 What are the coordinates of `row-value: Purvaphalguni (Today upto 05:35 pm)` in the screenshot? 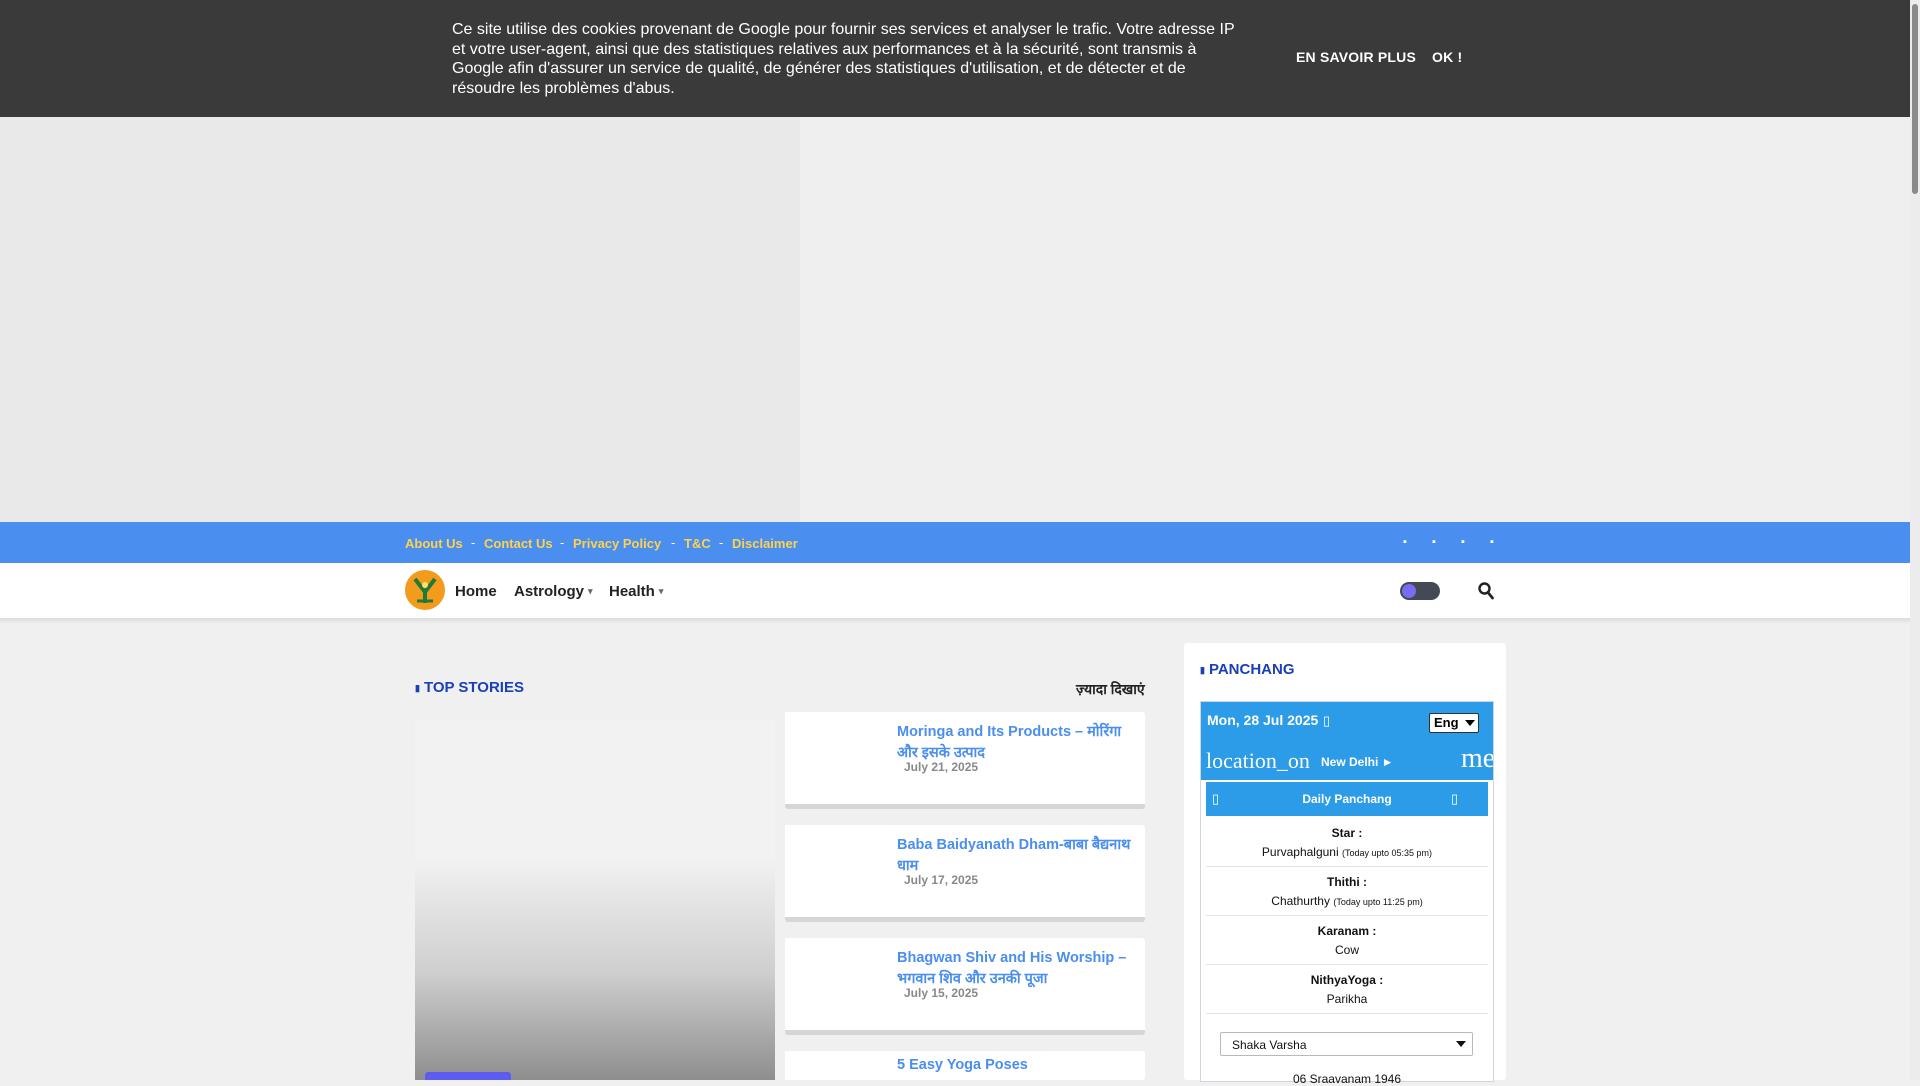 It's located at (1347, 852).